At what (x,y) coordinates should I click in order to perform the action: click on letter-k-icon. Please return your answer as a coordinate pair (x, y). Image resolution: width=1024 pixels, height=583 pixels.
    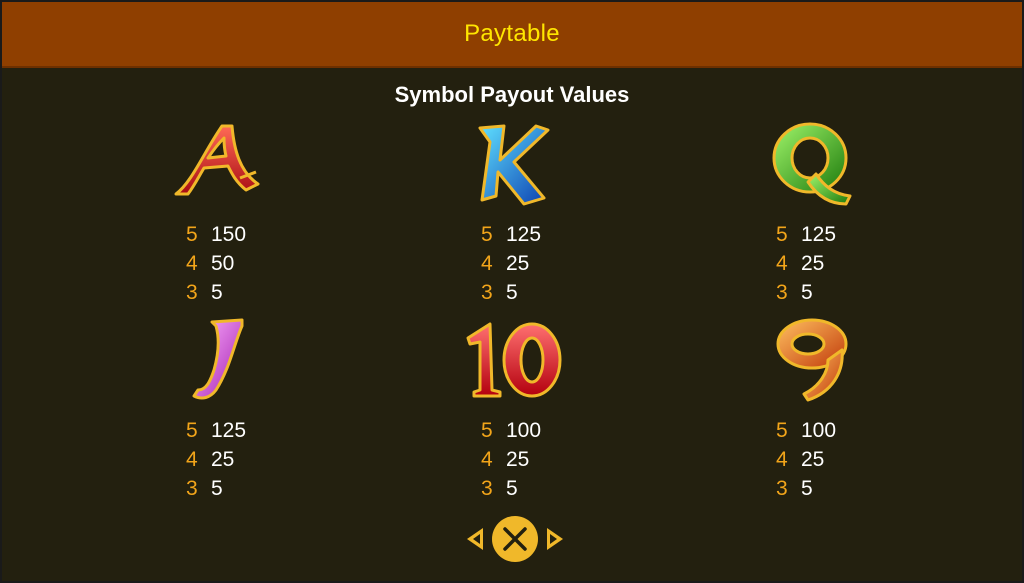
    Looking at the image, I should click on (515, 162).